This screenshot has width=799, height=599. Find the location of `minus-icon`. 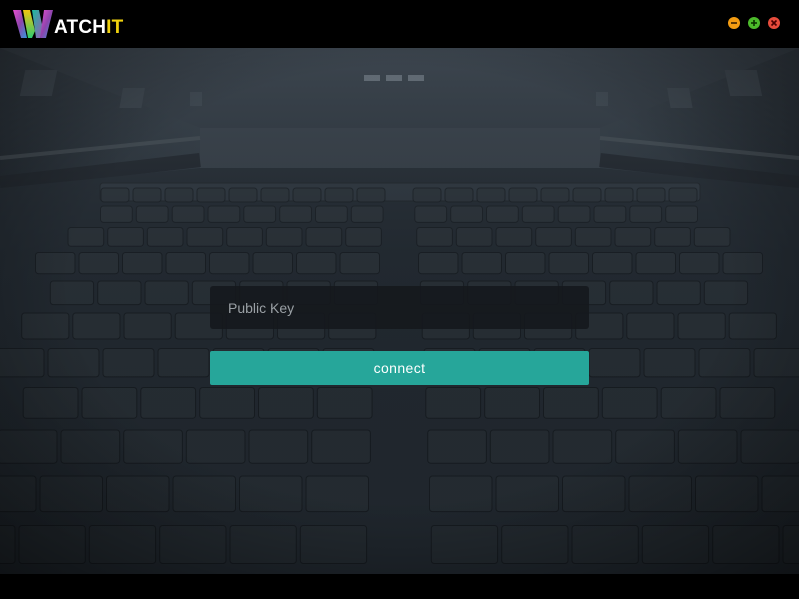

minus-icon is located at coordinates (734, 23).